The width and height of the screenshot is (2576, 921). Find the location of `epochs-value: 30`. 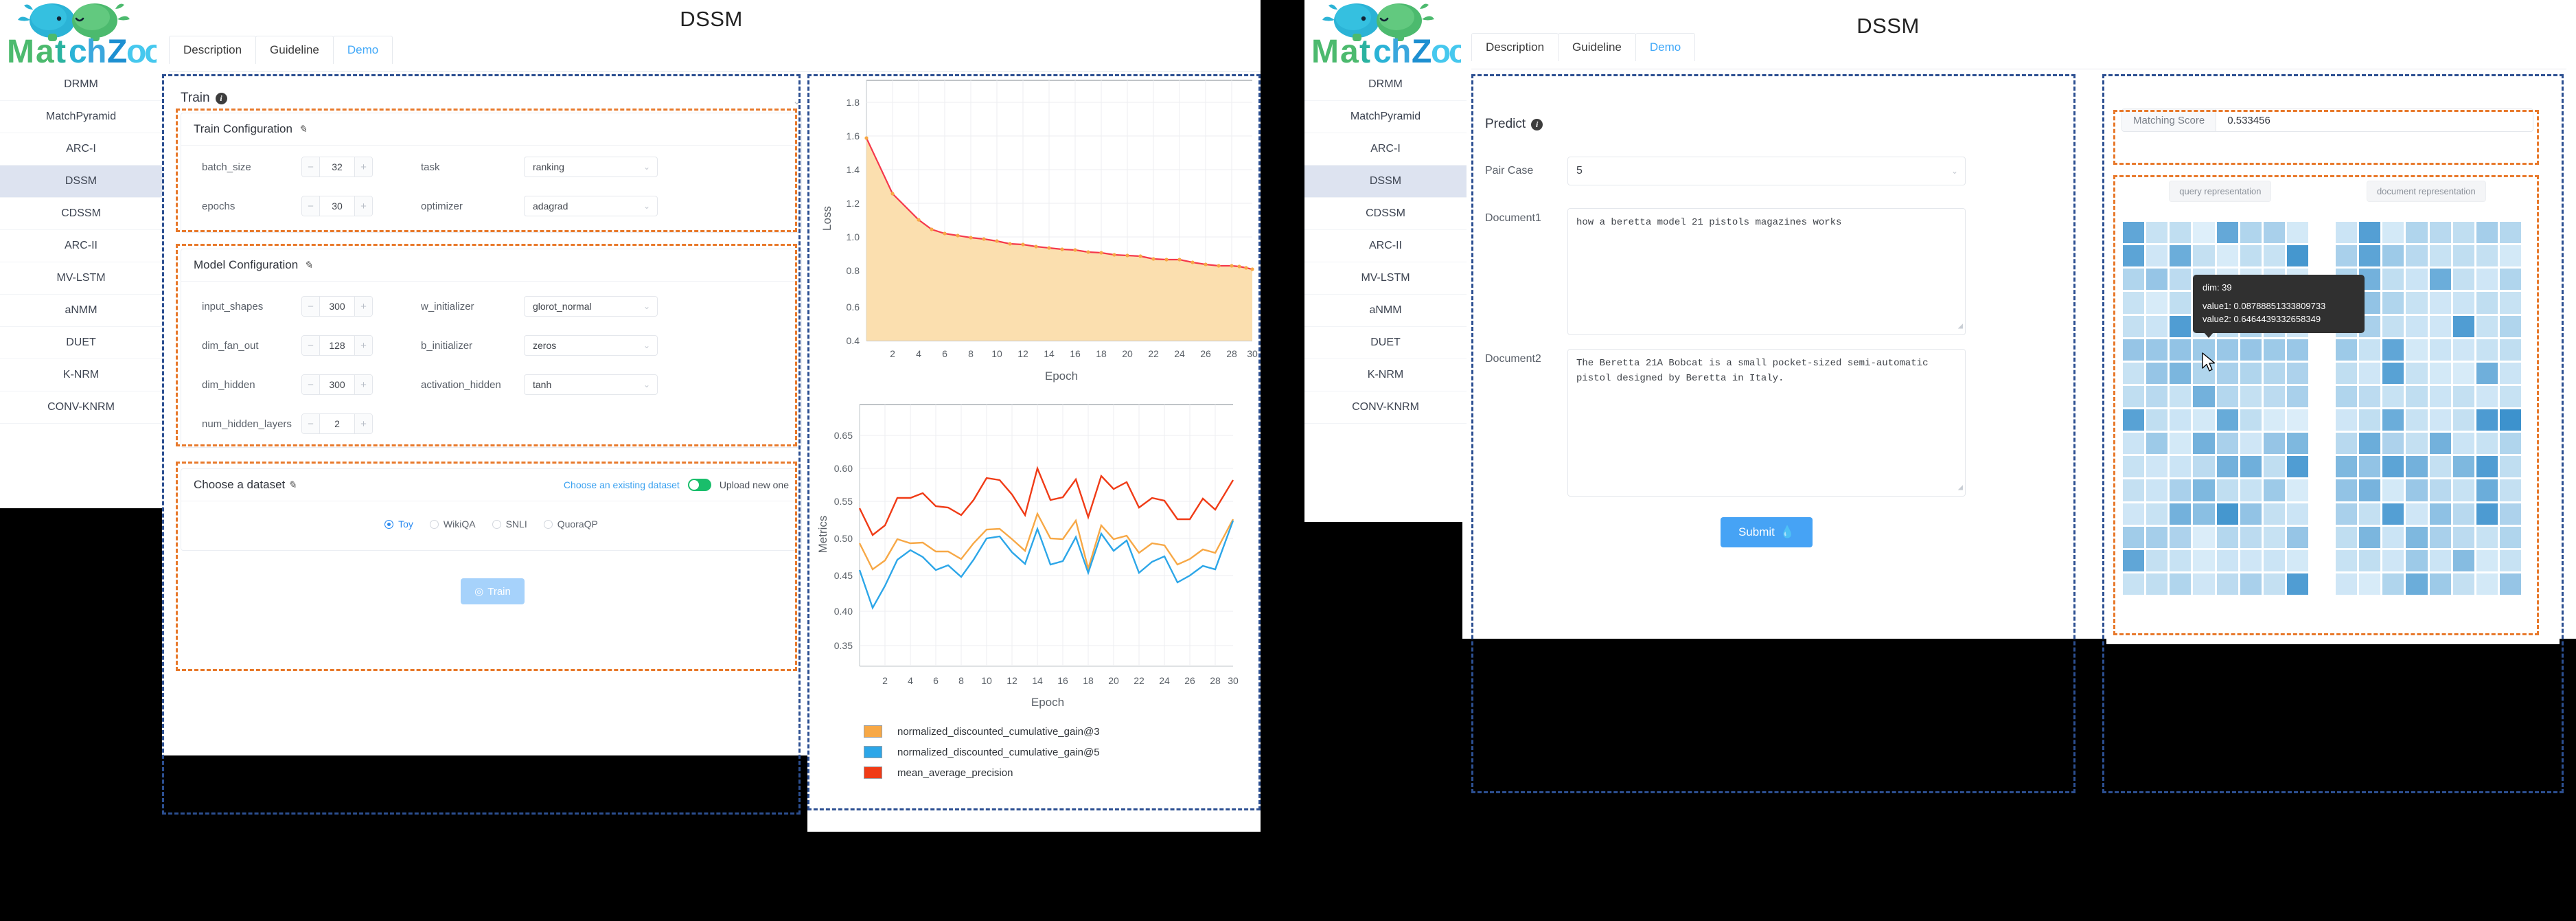

epochs-value: 30 is located at coordinates (337, 206).